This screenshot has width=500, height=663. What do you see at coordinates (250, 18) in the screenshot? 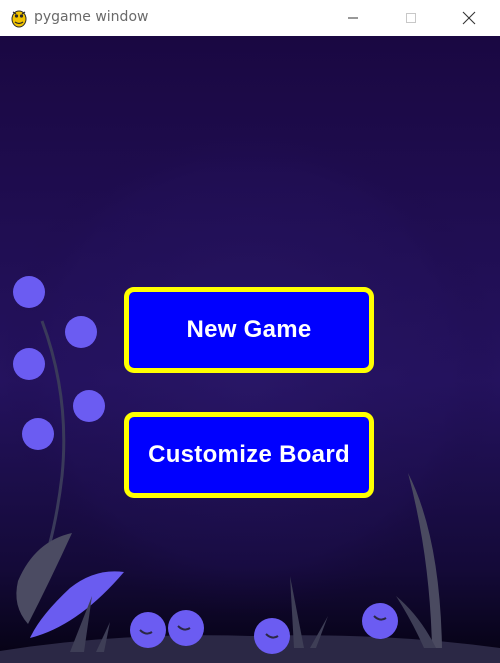
I see `title-bar: pygame window` at bounding box center [250, 18].